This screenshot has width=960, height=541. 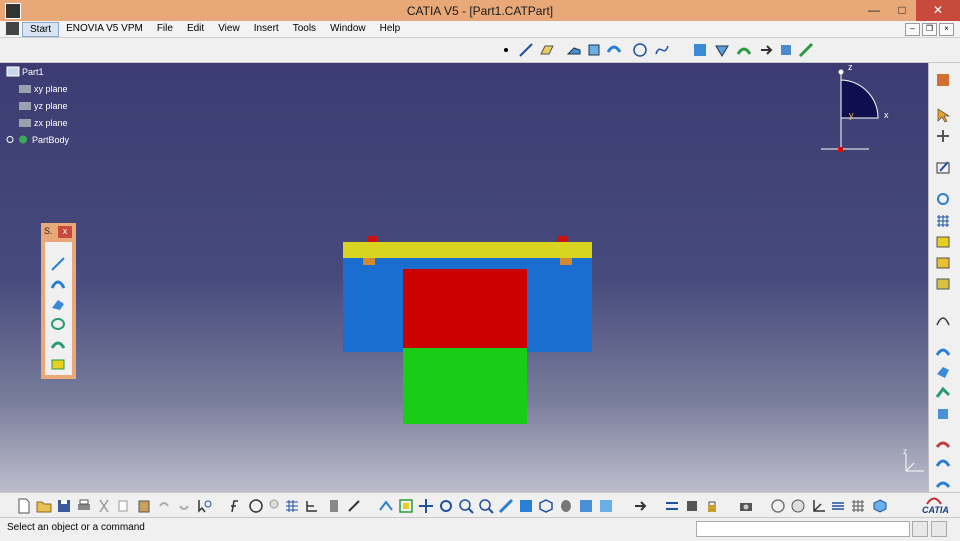 What do you see at coordinates (334, 506) in the screenshot?
I see `catalog-icon` at bounding box center [334, 506].